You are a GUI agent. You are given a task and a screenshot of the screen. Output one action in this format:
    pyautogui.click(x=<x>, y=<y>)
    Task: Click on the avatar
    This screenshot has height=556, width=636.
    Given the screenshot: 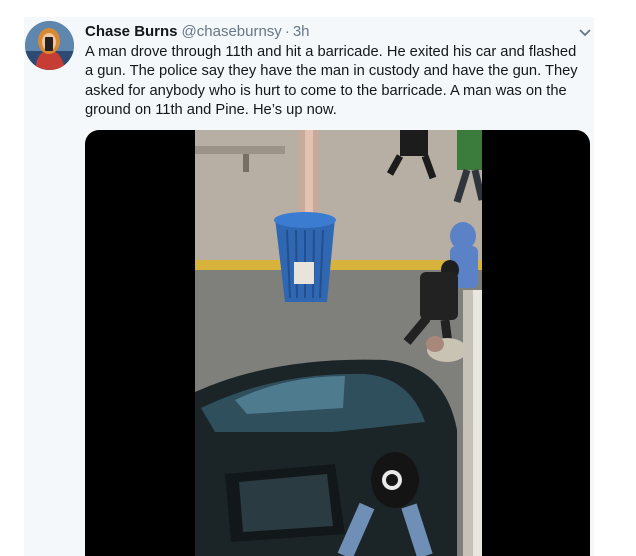 What is the action you would take?
    pyautogui.click(x=49, y=45)
    